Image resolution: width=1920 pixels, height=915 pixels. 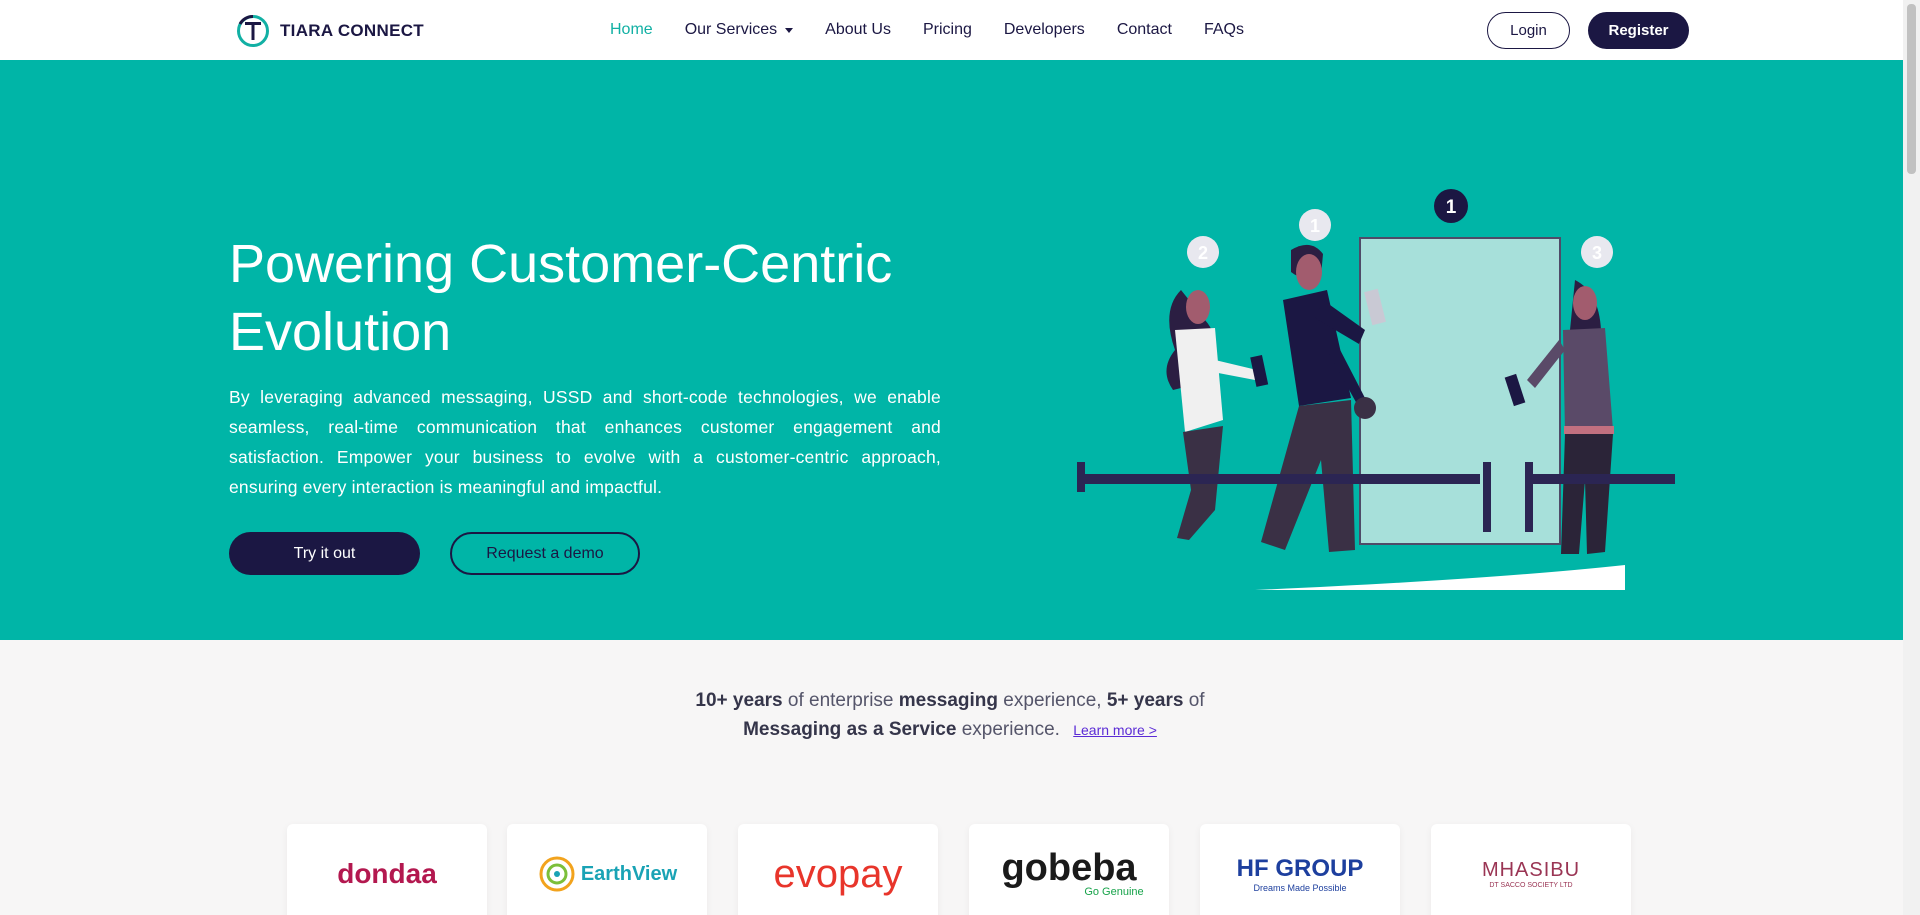 I want to click on stat-years-maas: 5+ years, so click(x=1145, y=700).